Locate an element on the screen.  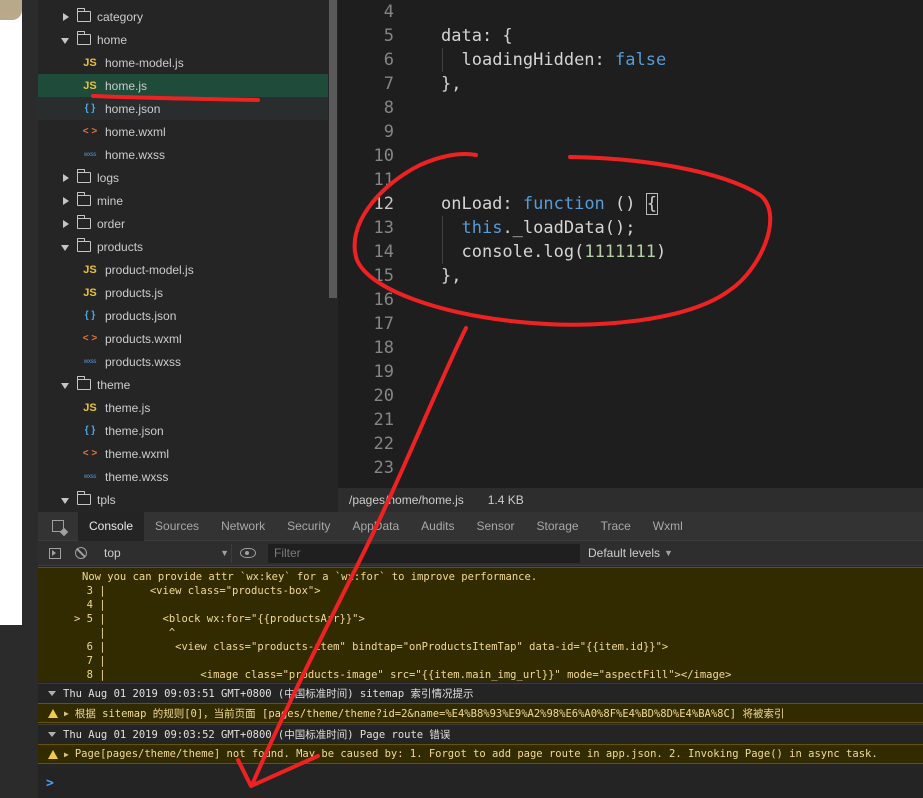
tree-item-label: theme.js is located at coordinates (128, 407).